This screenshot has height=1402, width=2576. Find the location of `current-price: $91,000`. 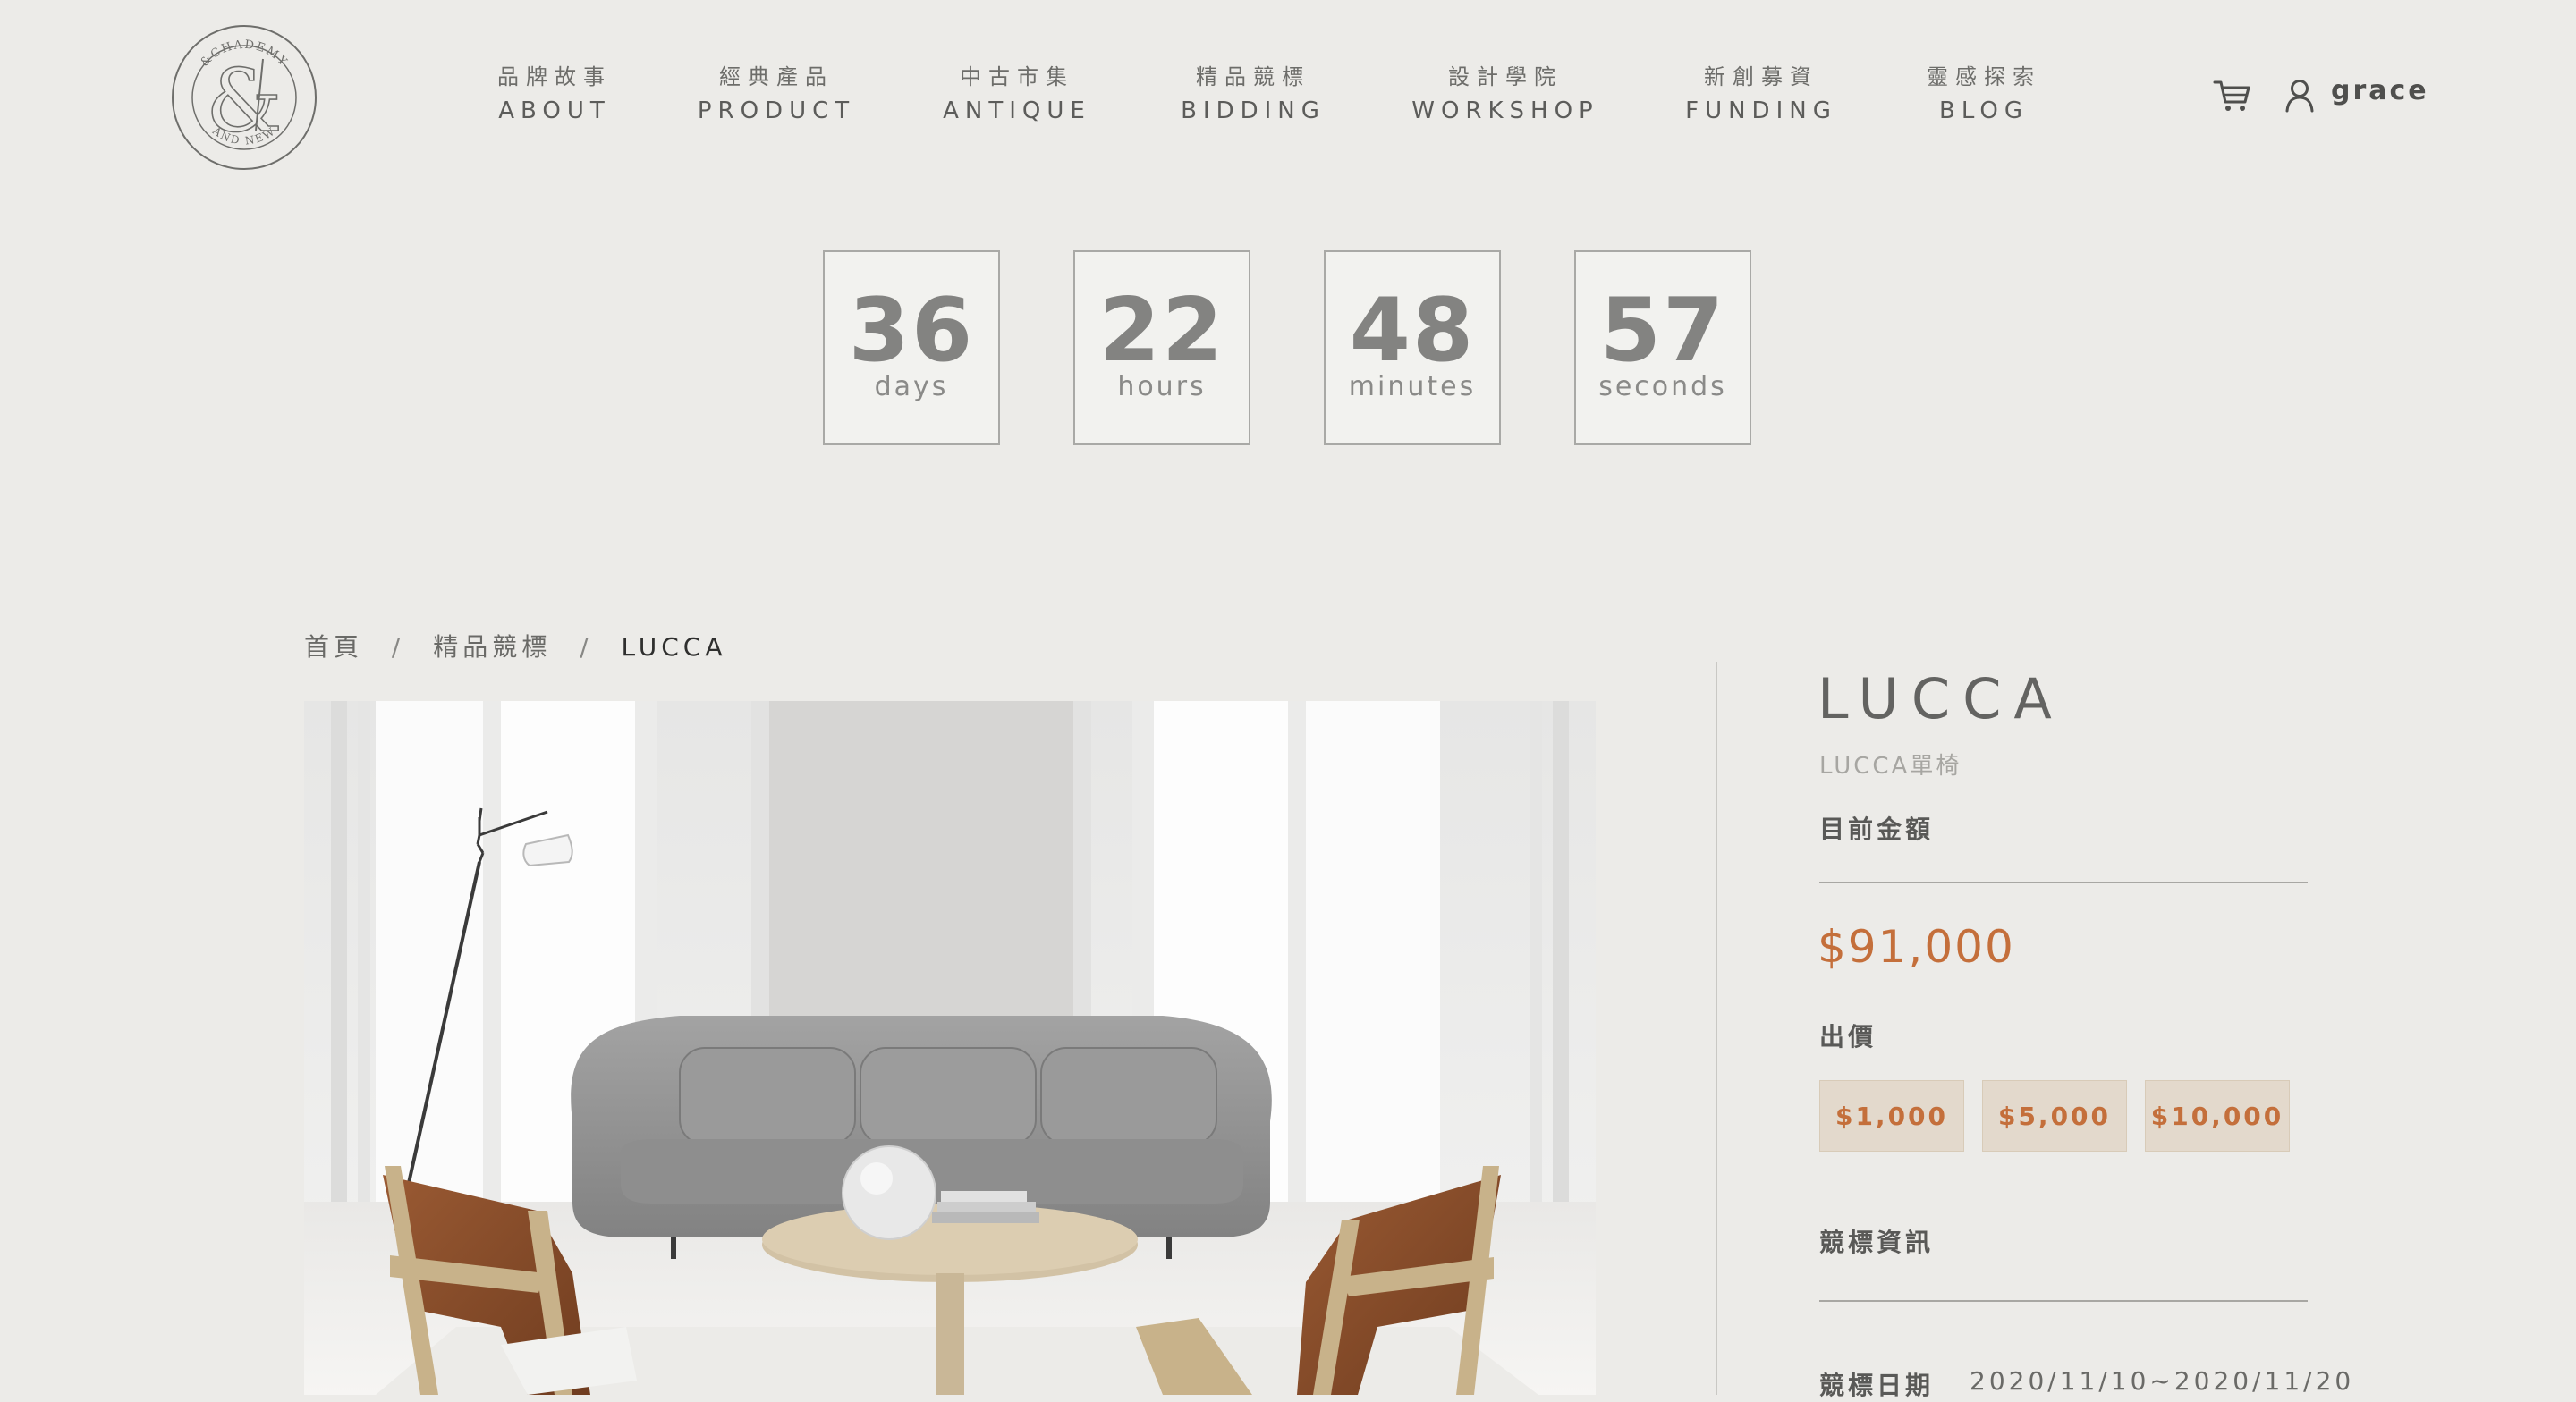

current-price: $91,000 is located at coordinates (1916, 947).